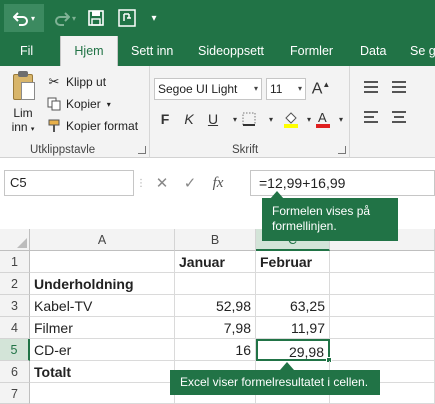 This screenshot has height=404, width=435. What do you see at coordinates (293, 306) in the screenshot?
I see `cell-c3: 63,25` at bounding box center [293, 306].